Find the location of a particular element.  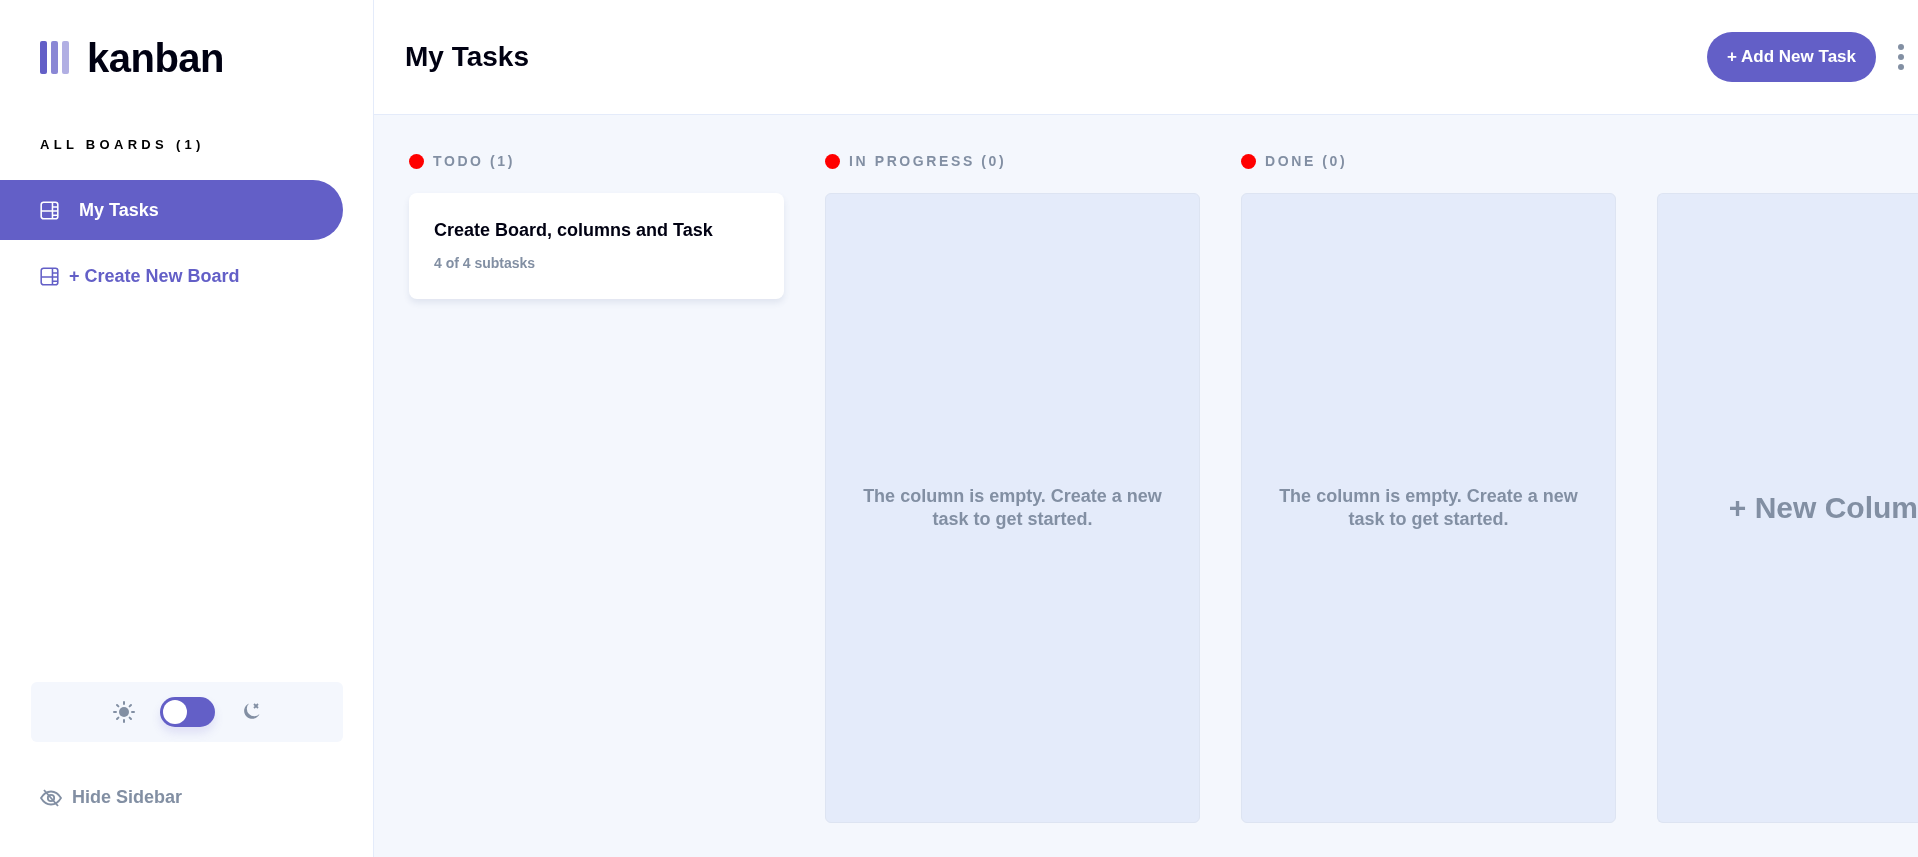

column-title: TODO (1) is located at coordinates (474, 161).